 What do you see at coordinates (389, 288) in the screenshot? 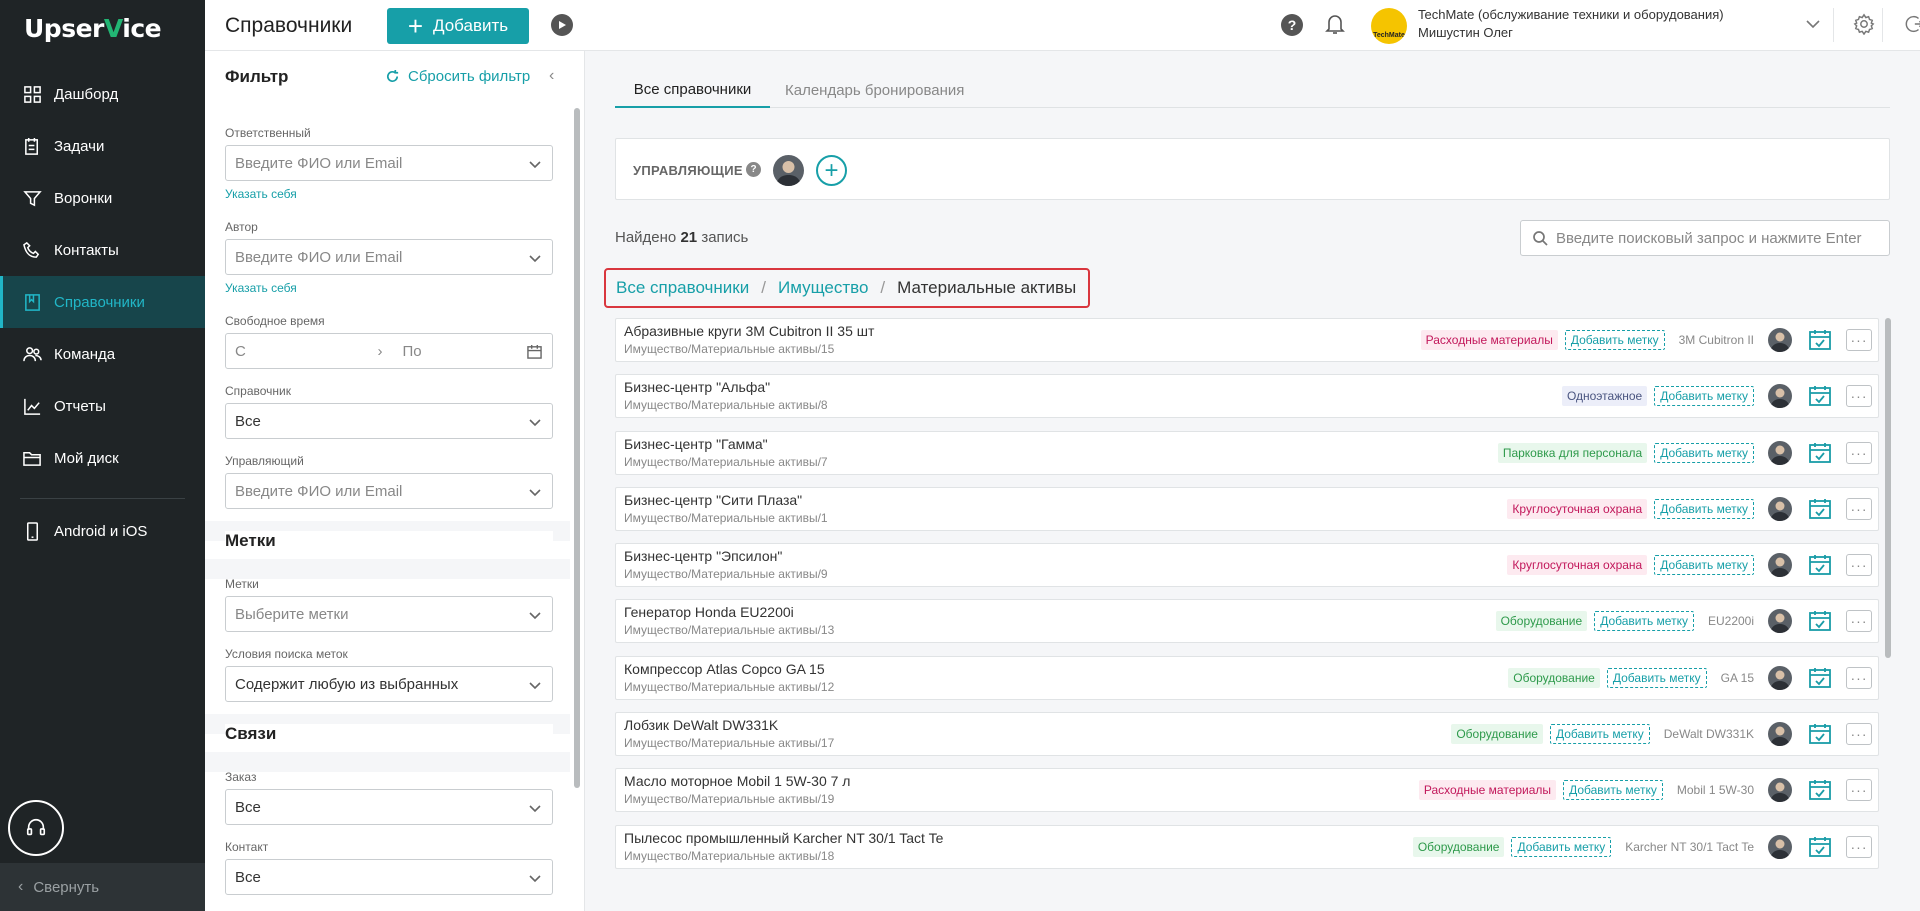
I see `author-self-link: Указать себя` at bounding box center [389, 288].